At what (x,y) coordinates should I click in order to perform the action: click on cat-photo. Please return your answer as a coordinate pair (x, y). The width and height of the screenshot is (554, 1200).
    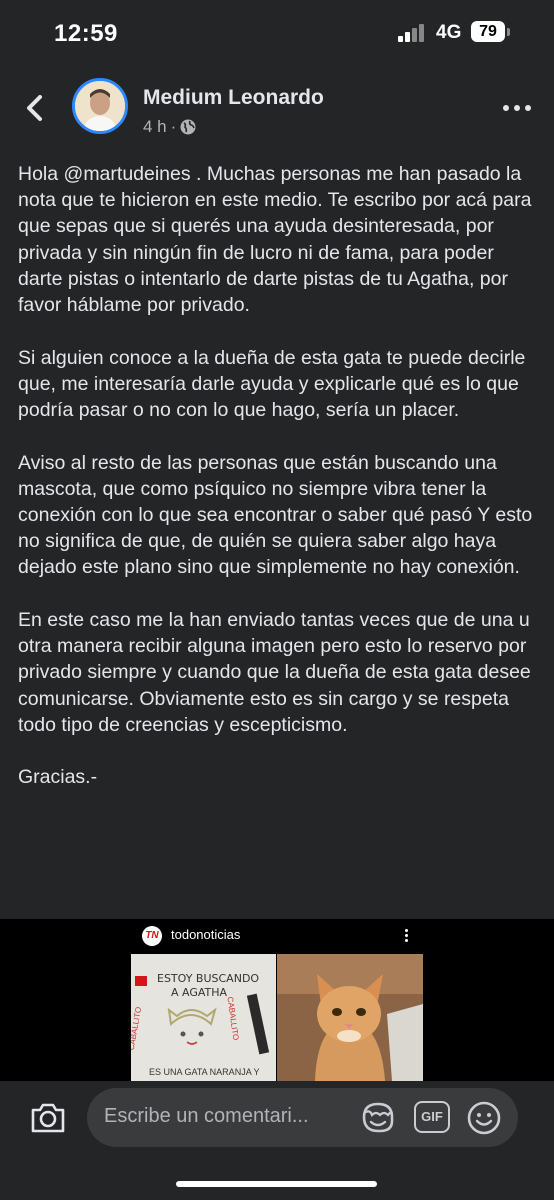
    Looking at the image, I should click on (350, 1017).